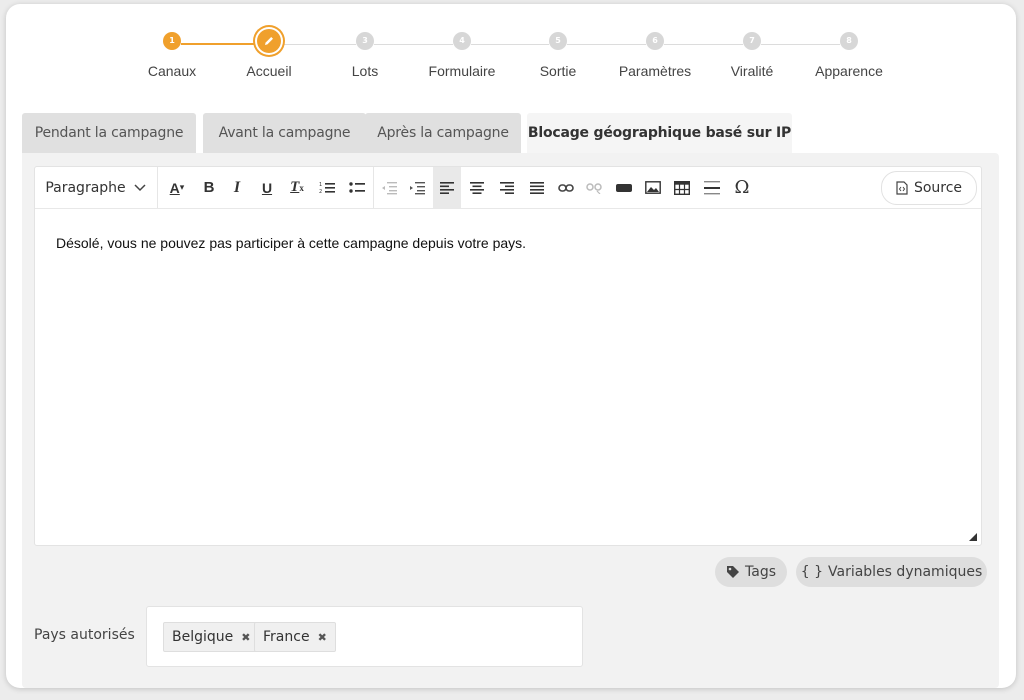  I want to click on font-color-icon: A ▾, so click(177, 187).